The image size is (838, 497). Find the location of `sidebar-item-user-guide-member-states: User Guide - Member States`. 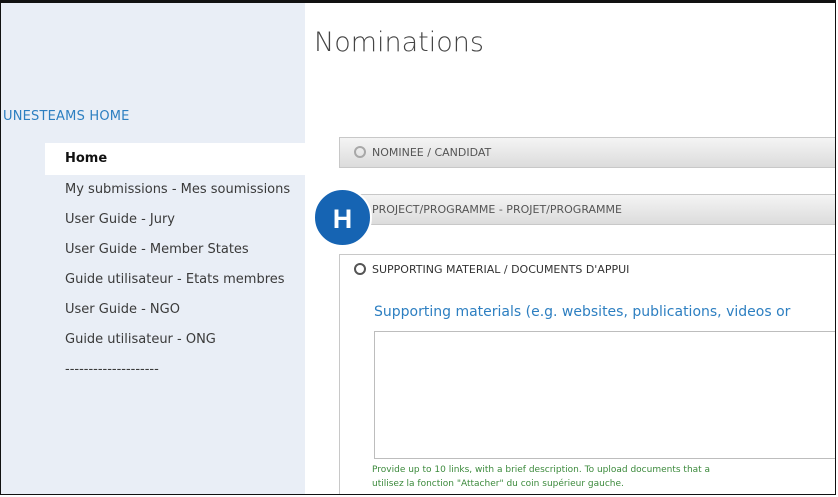

sidebar-item-user-guide-member-states: User Guide - Member States is located at coordinates (175, 250).